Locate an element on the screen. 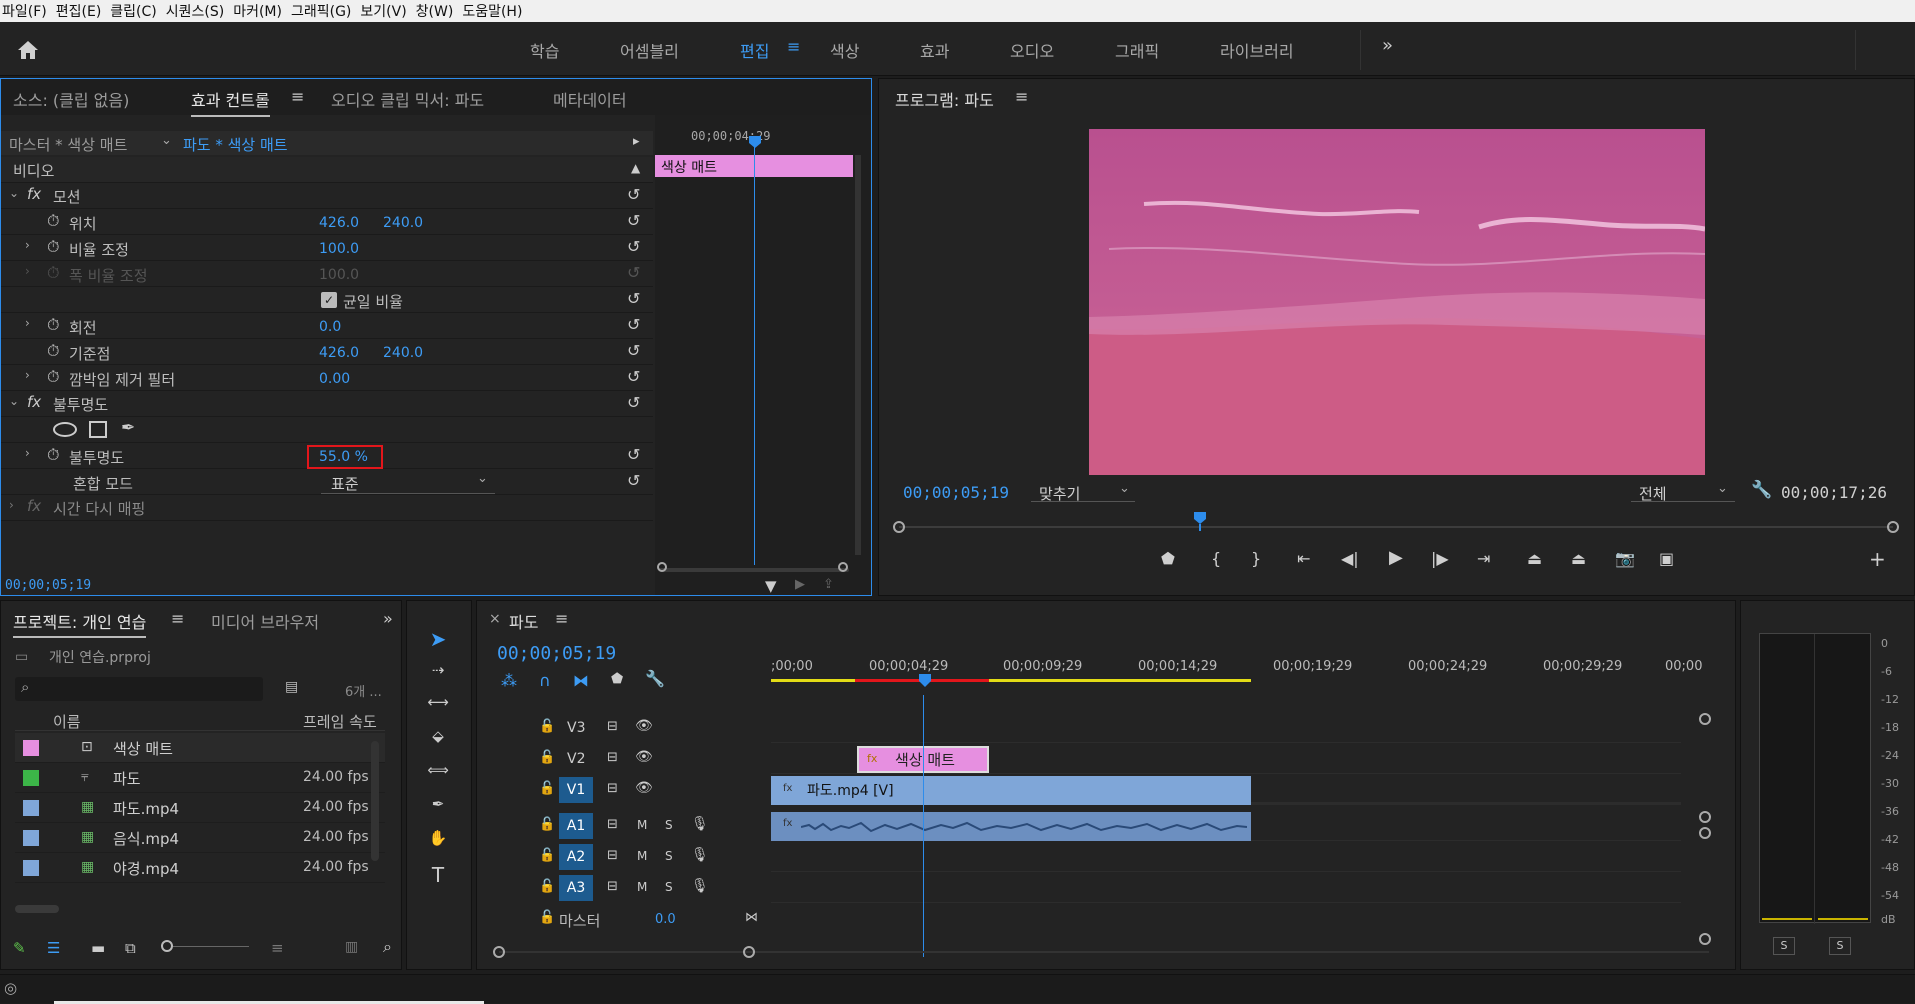 The image size is (1915, 1004). menu-clip: 클립(C) is located at coordinates (135, 11).